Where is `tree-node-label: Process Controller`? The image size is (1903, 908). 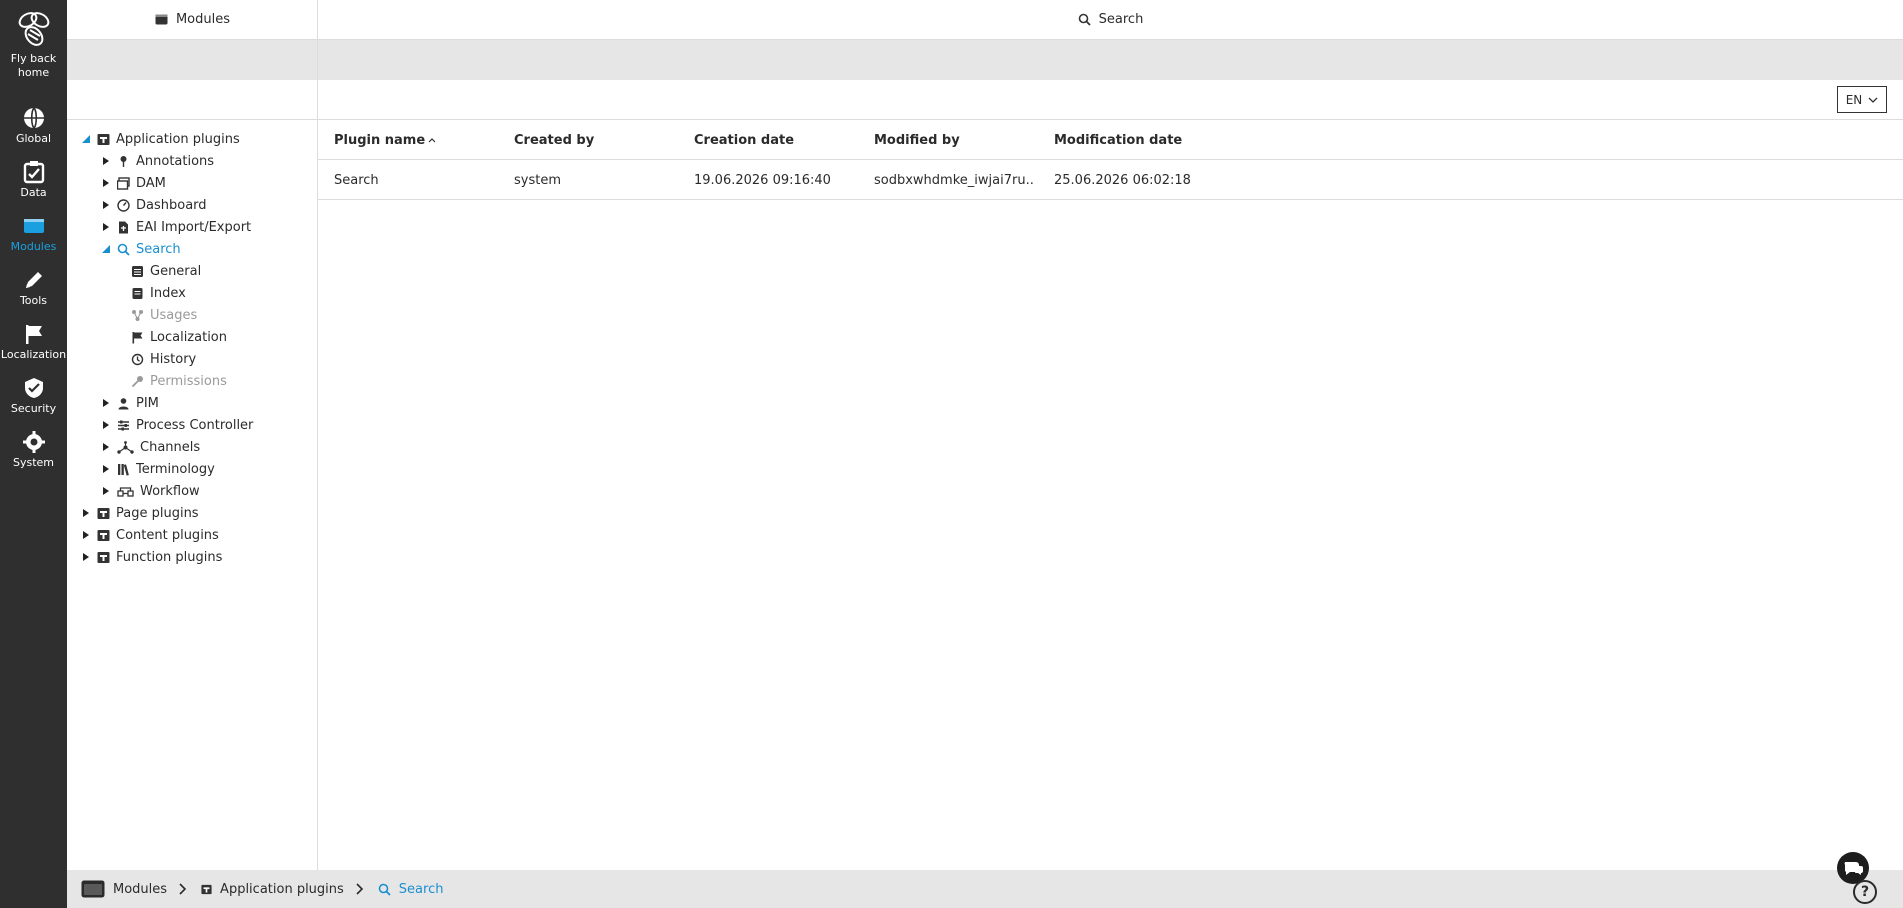 tree-node-label: Process Controller is located at coordinates (195, 425).